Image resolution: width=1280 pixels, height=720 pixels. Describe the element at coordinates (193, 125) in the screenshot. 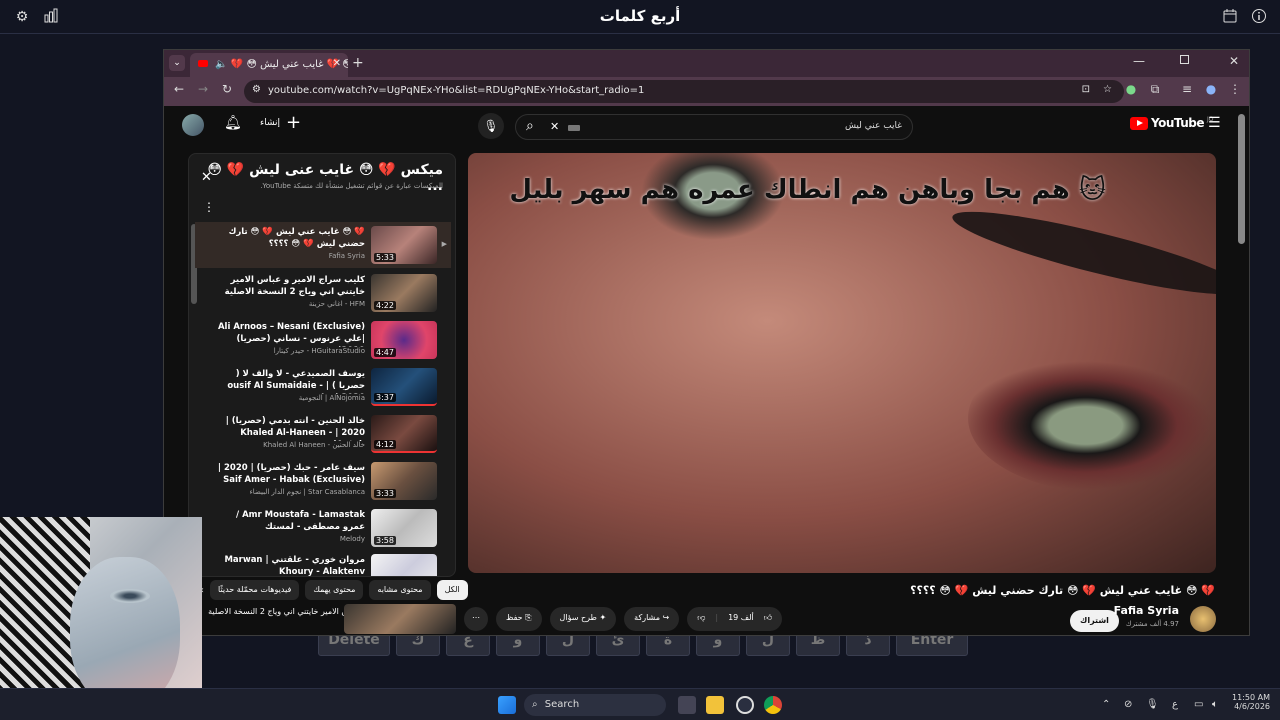

I see `account-avatar` at that location.